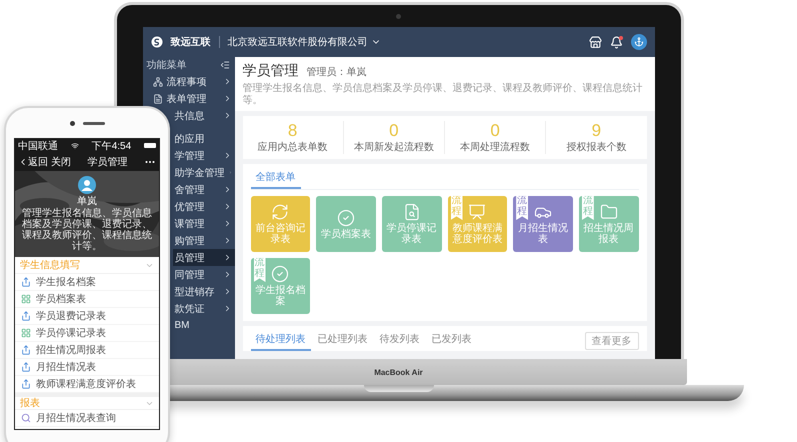 This screenshot has height=442, width=797. Describe the element at coordinates (542, 234) in the screenshot. I see `tile-label: 月招生情况表` at that location.